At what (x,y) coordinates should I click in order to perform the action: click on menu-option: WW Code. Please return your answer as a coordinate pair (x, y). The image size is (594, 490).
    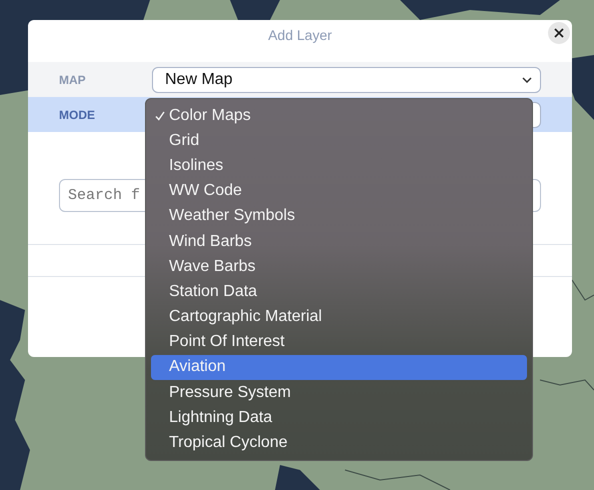
    Looking at the image, I should click on (339, 191).